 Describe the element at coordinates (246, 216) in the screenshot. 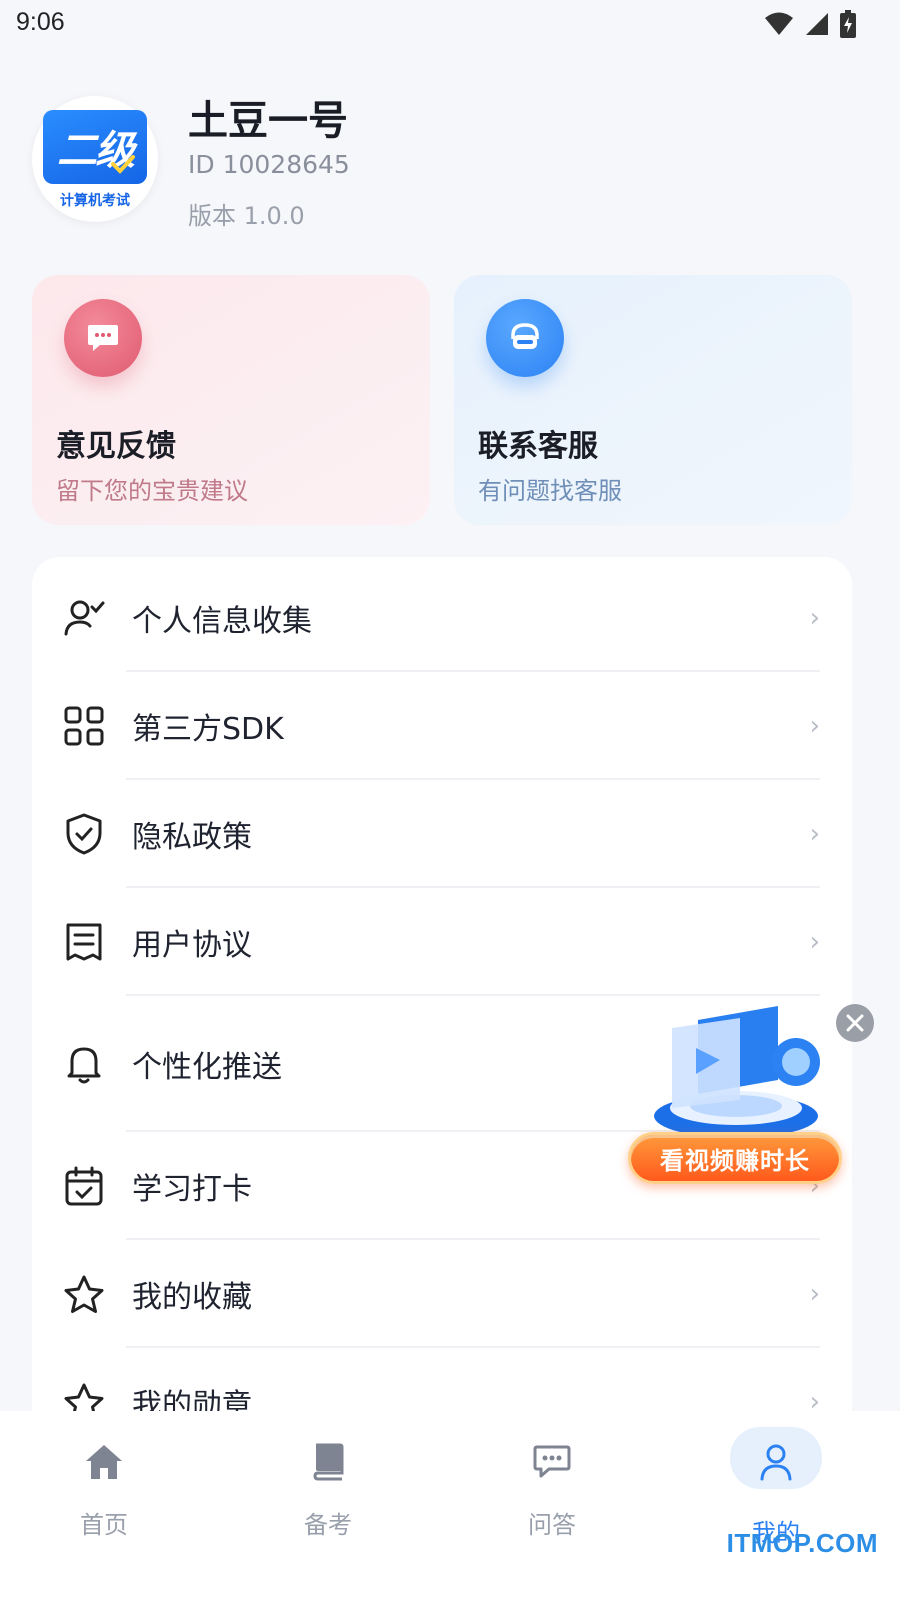

I see `app-version: 版本 1.0.0` at that location.